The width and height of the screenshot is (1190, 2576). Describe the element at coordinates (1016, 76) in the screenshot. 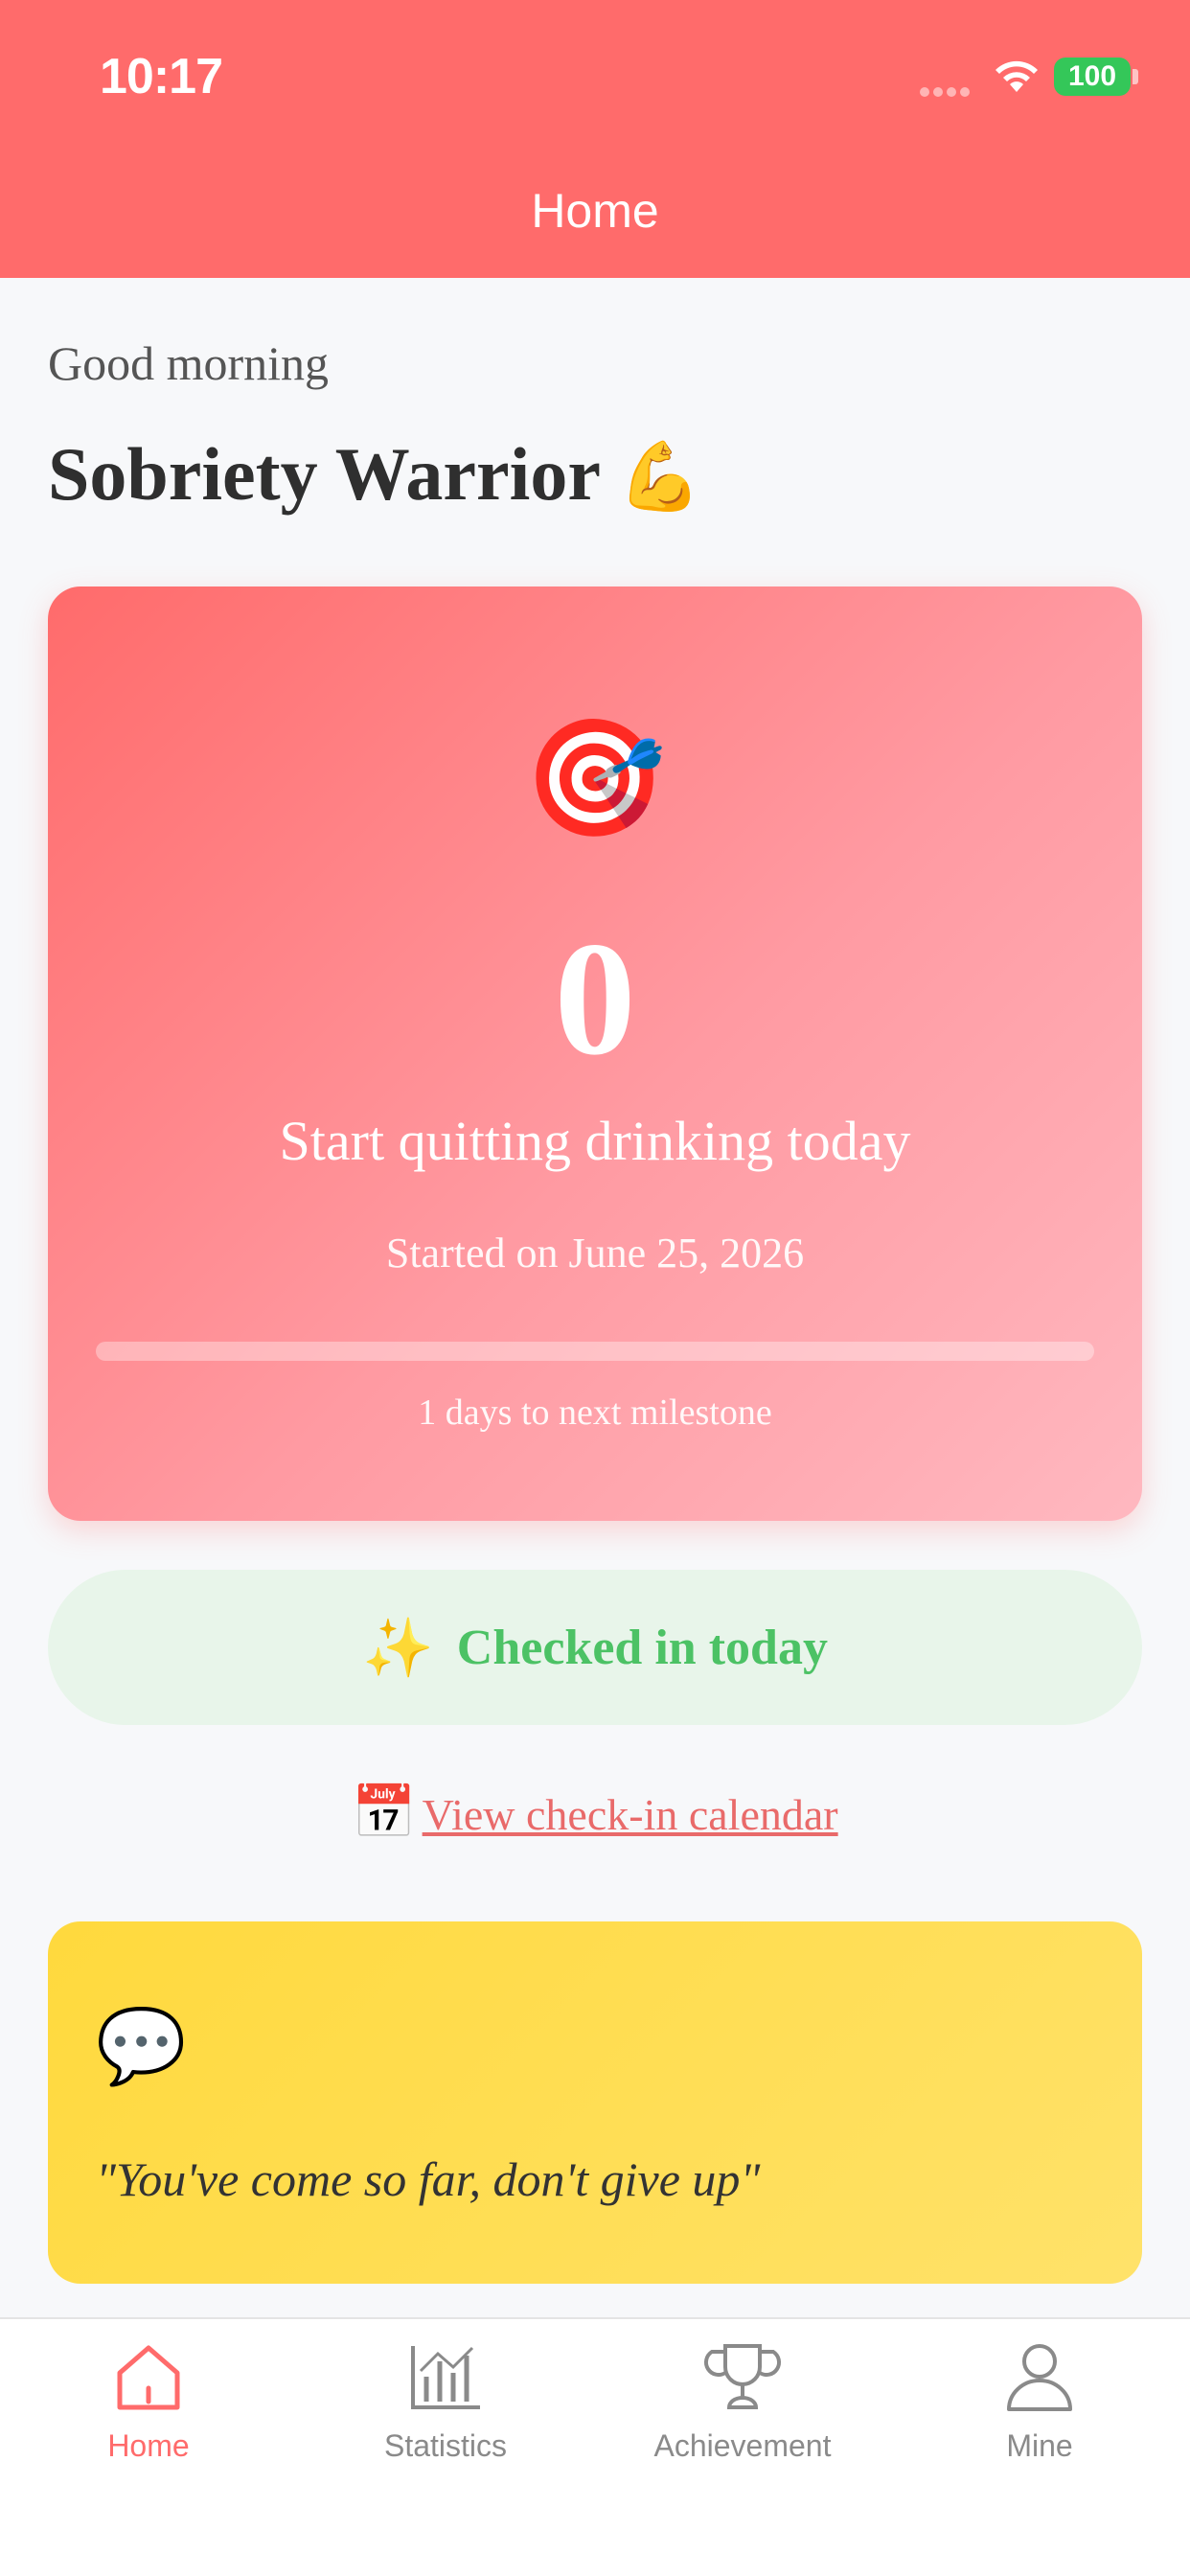

I see `wifi-icon` at that location.